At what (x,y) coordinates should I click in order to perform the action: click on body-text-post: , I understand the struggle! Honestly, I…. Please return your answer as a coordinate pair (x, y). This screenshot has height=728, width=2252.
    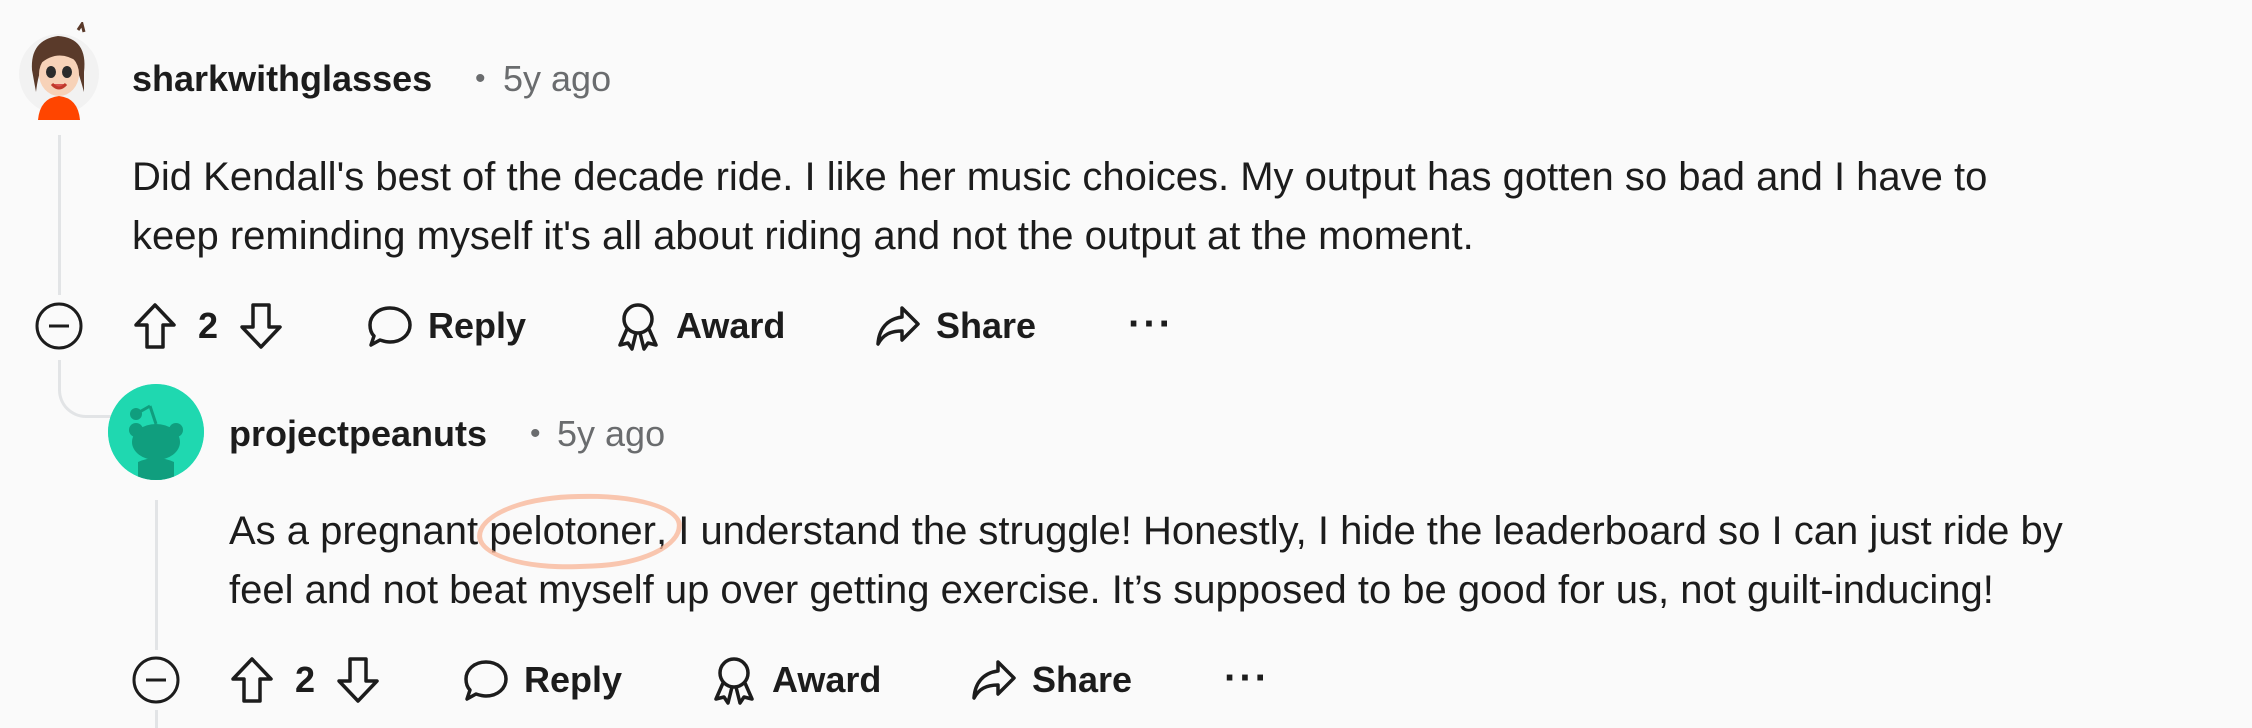
    Looking at the image, I should click on (1359, 531).